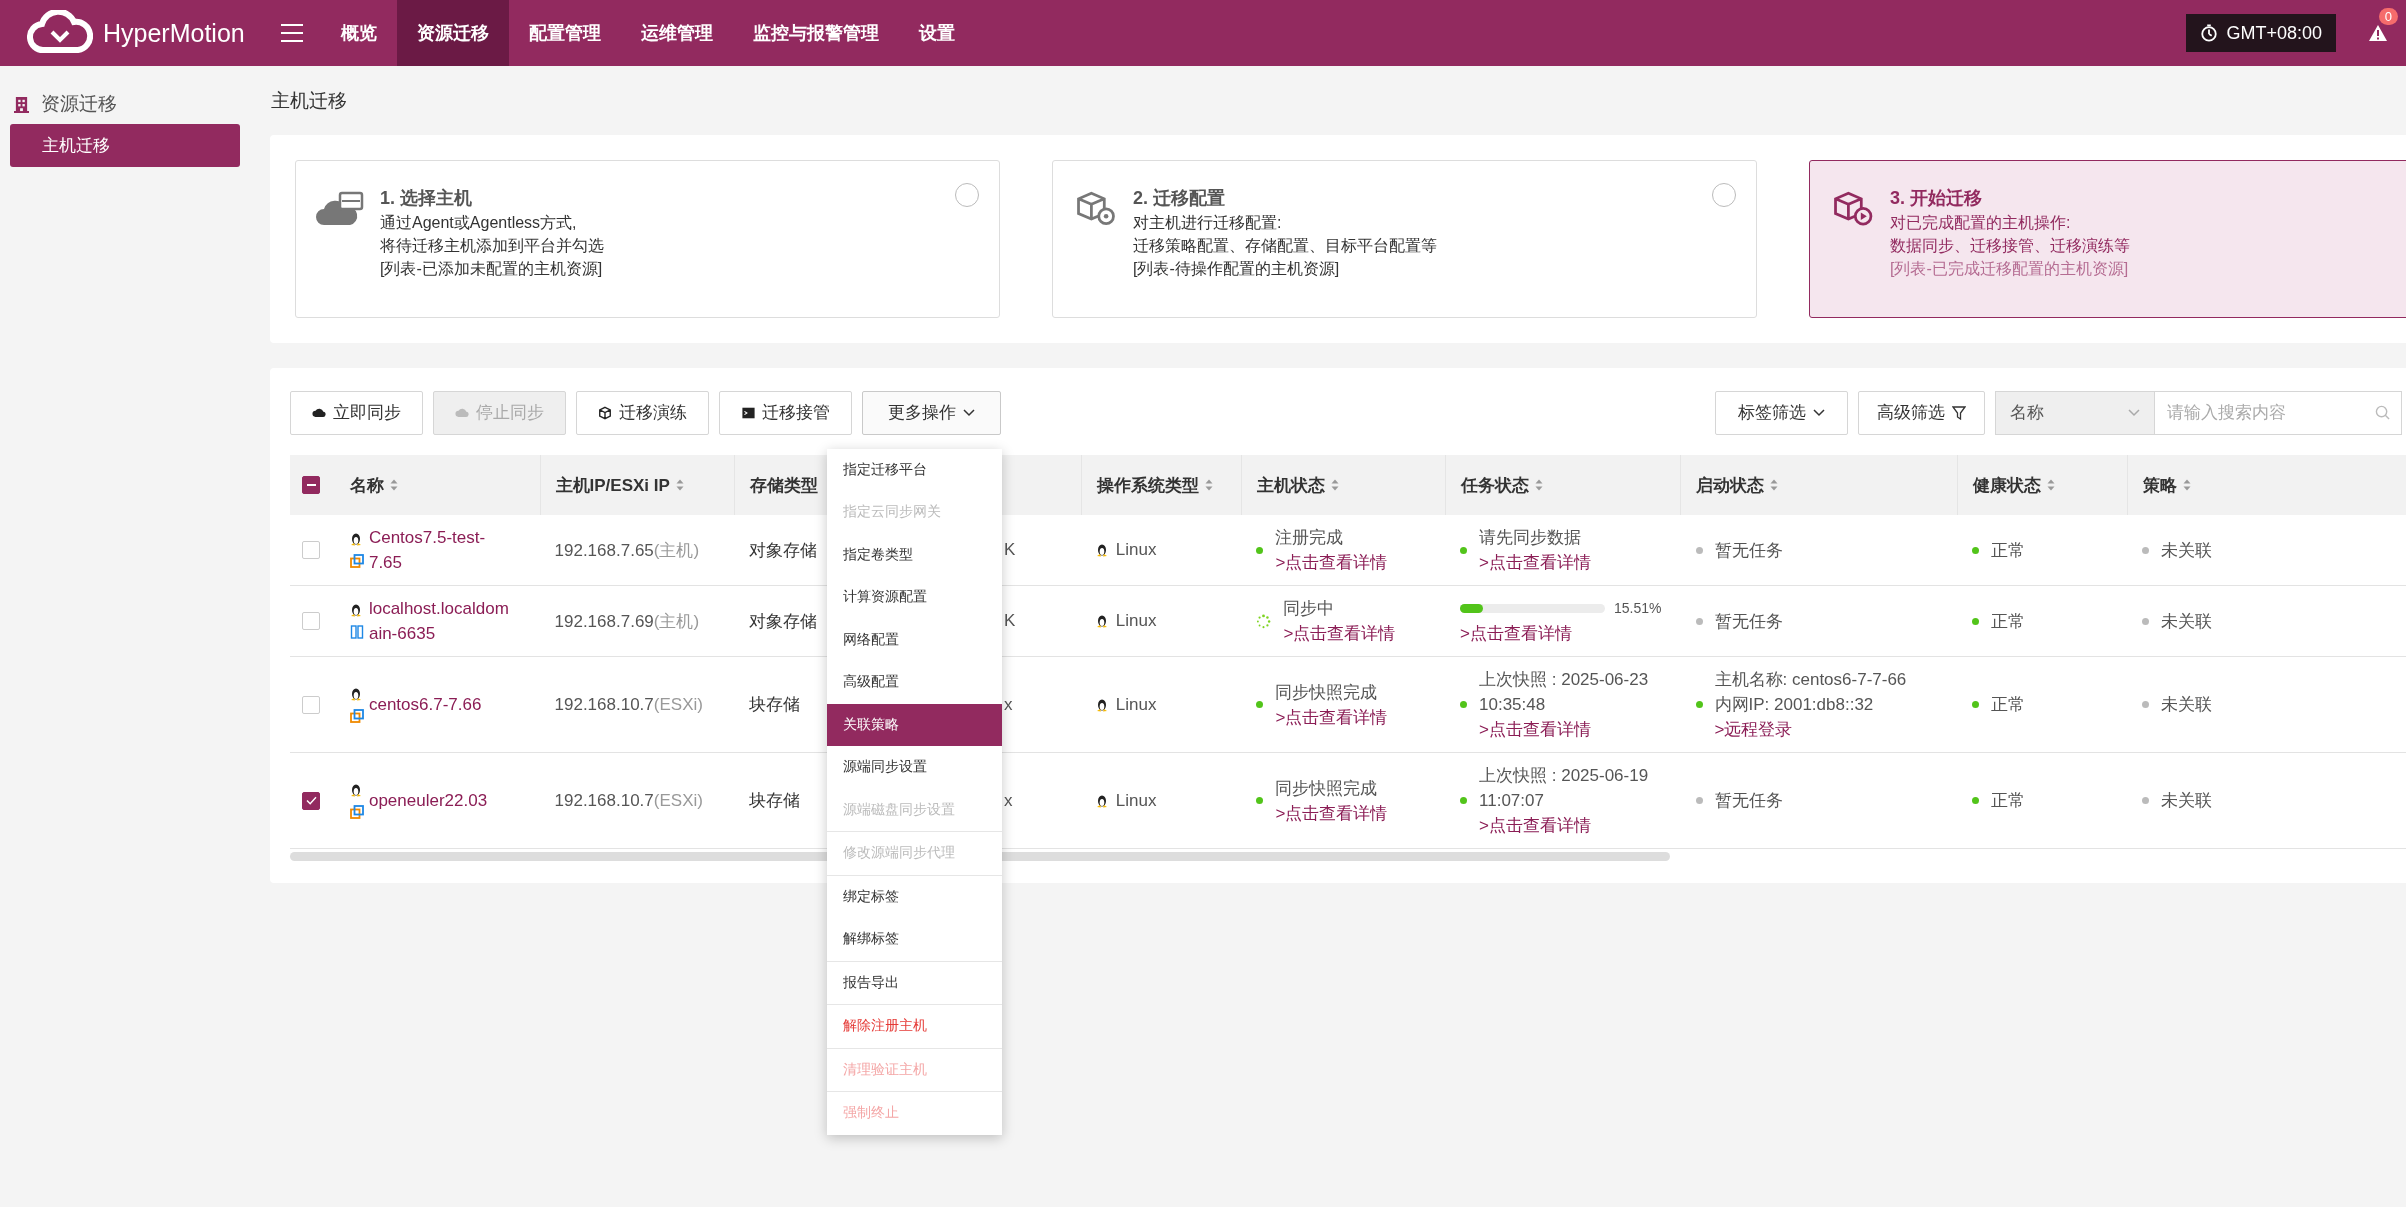 This screenshot has height=1207, width=2406. I want to click on step-note: [列表-已添加未配置的主机资源], so click(492, 269).